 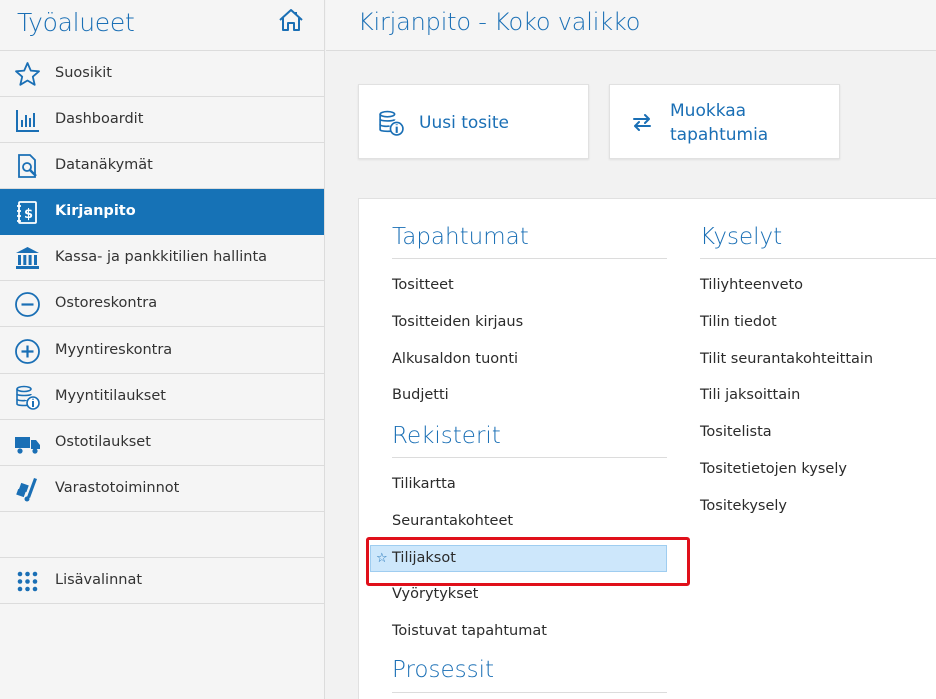 I want to click on menu-link-budjetti: Budjetti, so click(x=420, y=395).